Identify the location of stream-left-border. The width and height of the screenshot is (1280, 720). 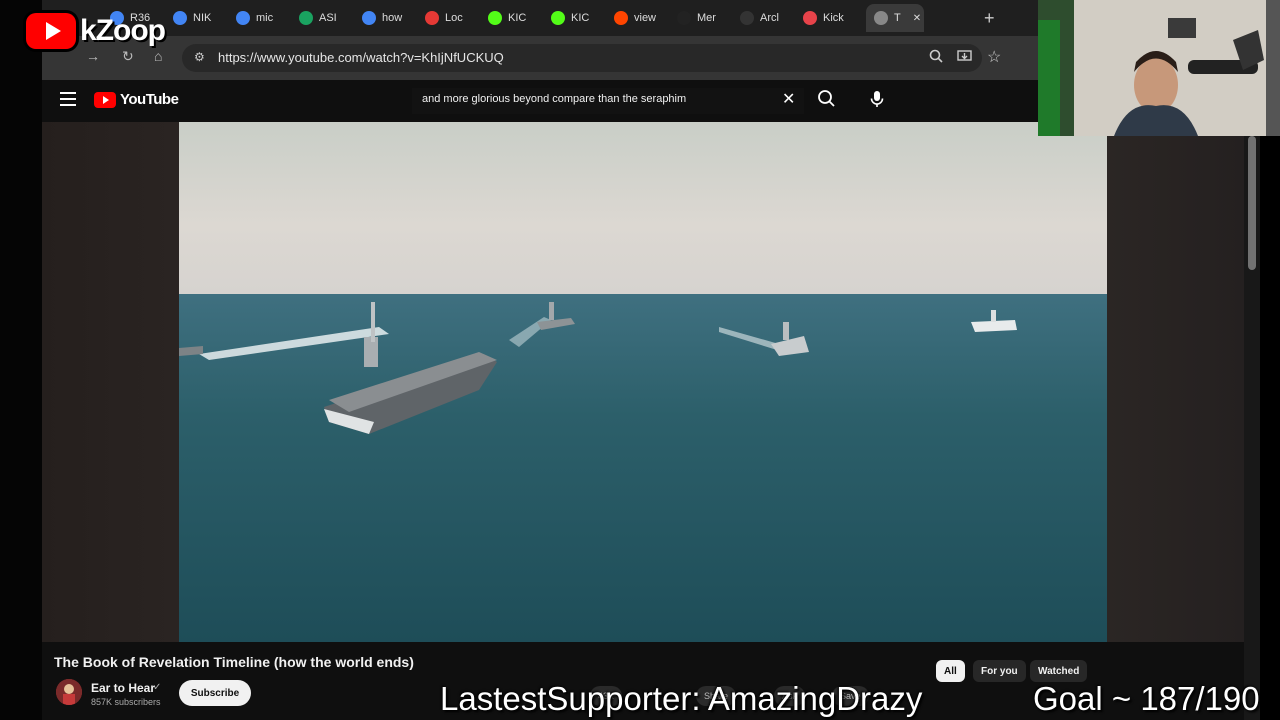
(21, 360).